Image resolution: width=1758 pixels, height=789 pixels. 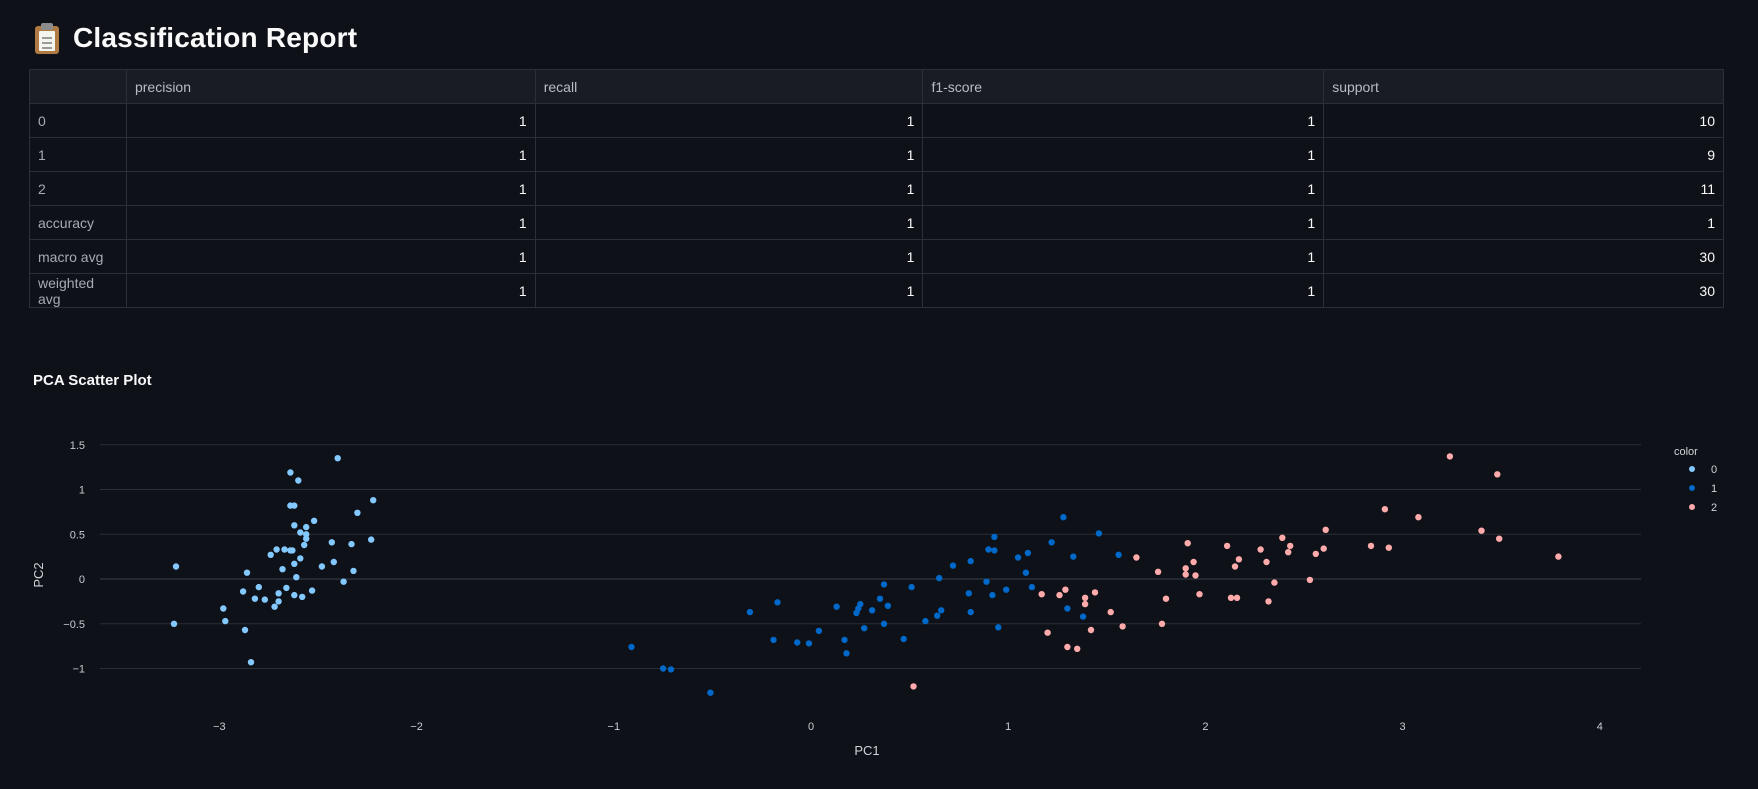 I want to click on column-header-support: support, so click(x=1523, y=86).